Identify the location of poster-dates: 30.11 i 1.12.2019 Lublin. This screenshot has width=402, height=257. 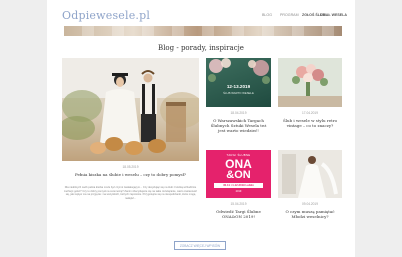
(238, 185).